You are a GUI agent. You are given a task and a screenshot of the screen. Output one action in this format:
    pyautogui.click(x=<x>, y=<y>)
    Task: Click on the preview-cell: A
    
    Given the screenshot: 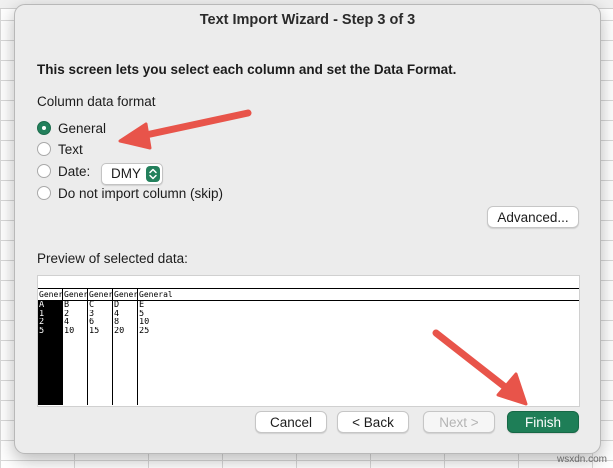 What is the action you would take?
    pyautogui.click(x=42, y=305)
    